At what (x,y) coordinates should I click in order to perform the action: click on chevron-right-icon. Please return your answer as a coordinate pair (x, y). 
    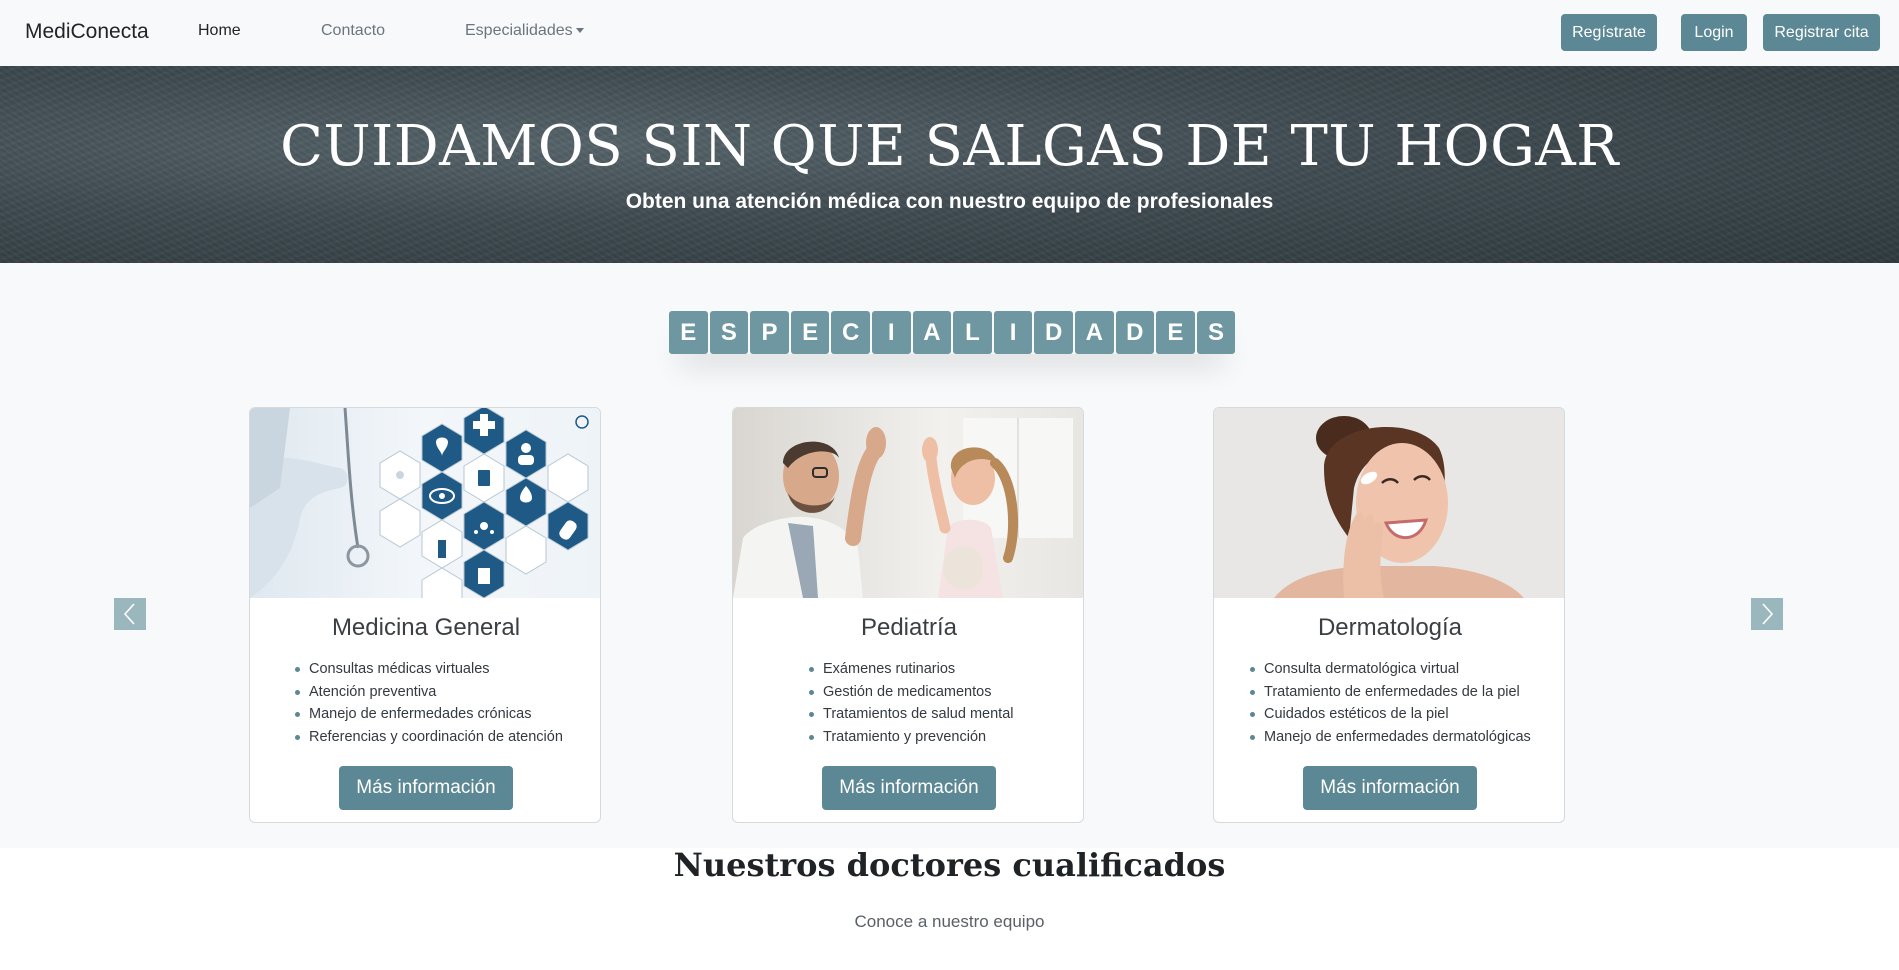
    Looking at the image, I should click on (1768, 614).